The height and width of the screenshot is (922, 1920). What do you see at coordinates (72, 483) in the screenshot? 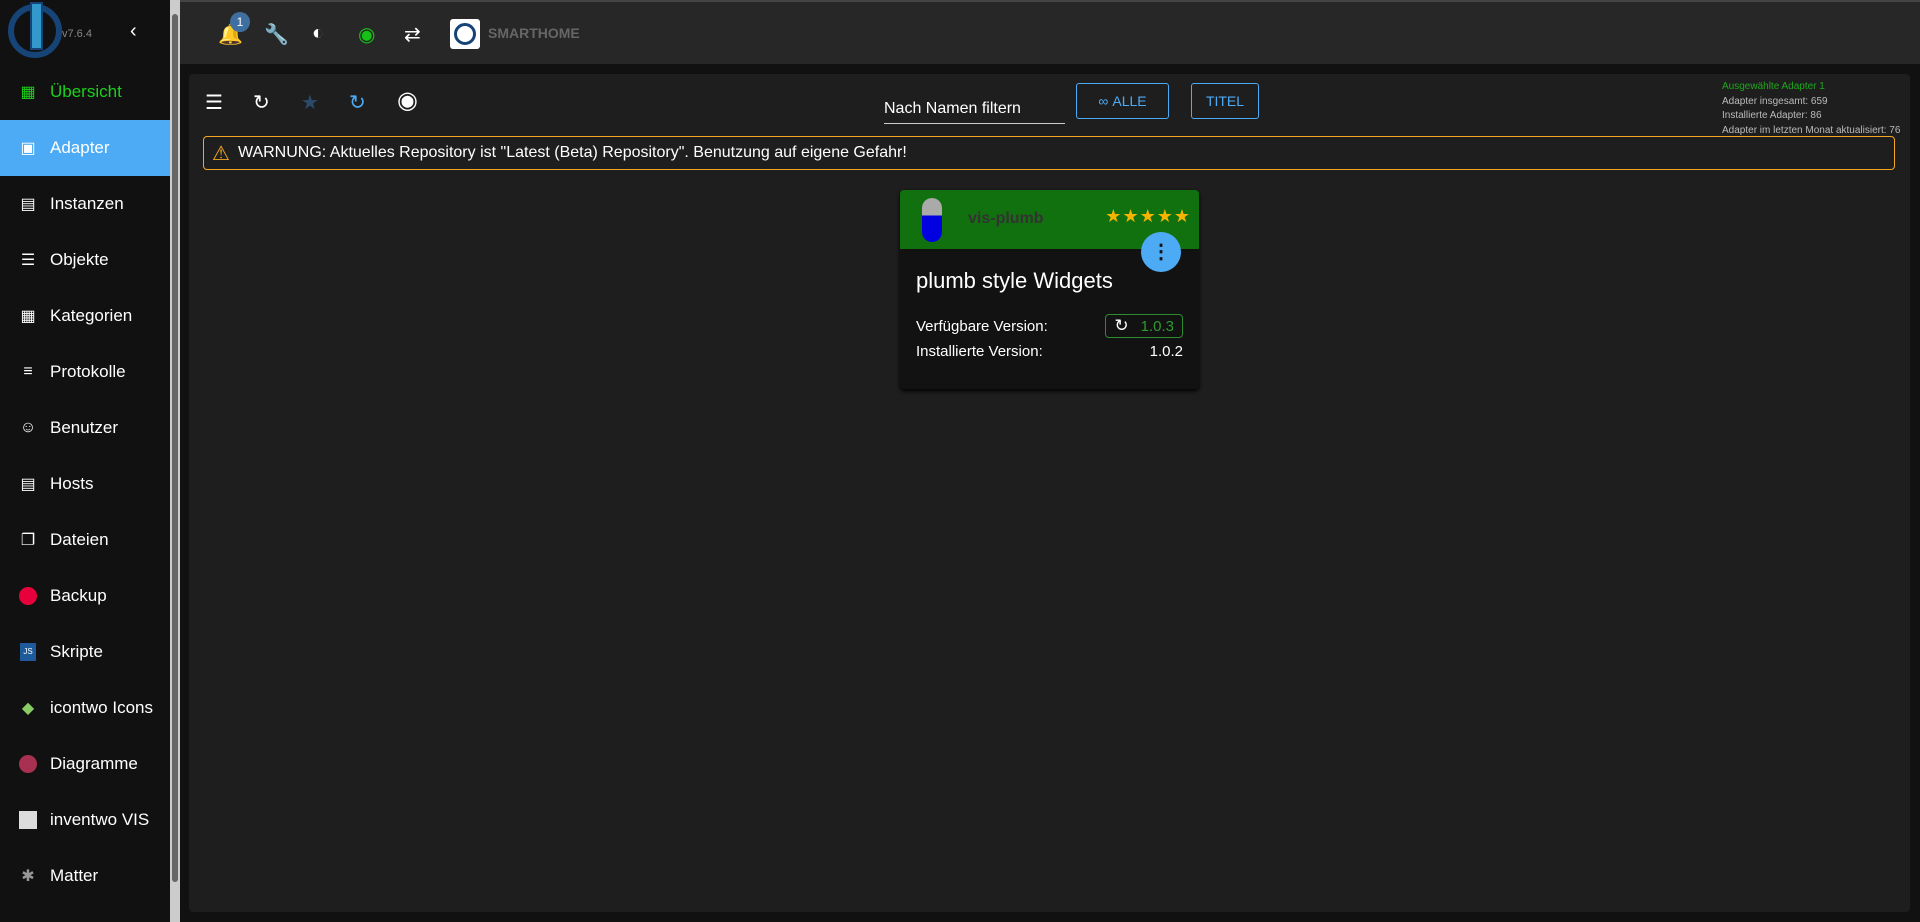
I see `sidebar-item-label: Hosts` at bounding box center [72, 483].